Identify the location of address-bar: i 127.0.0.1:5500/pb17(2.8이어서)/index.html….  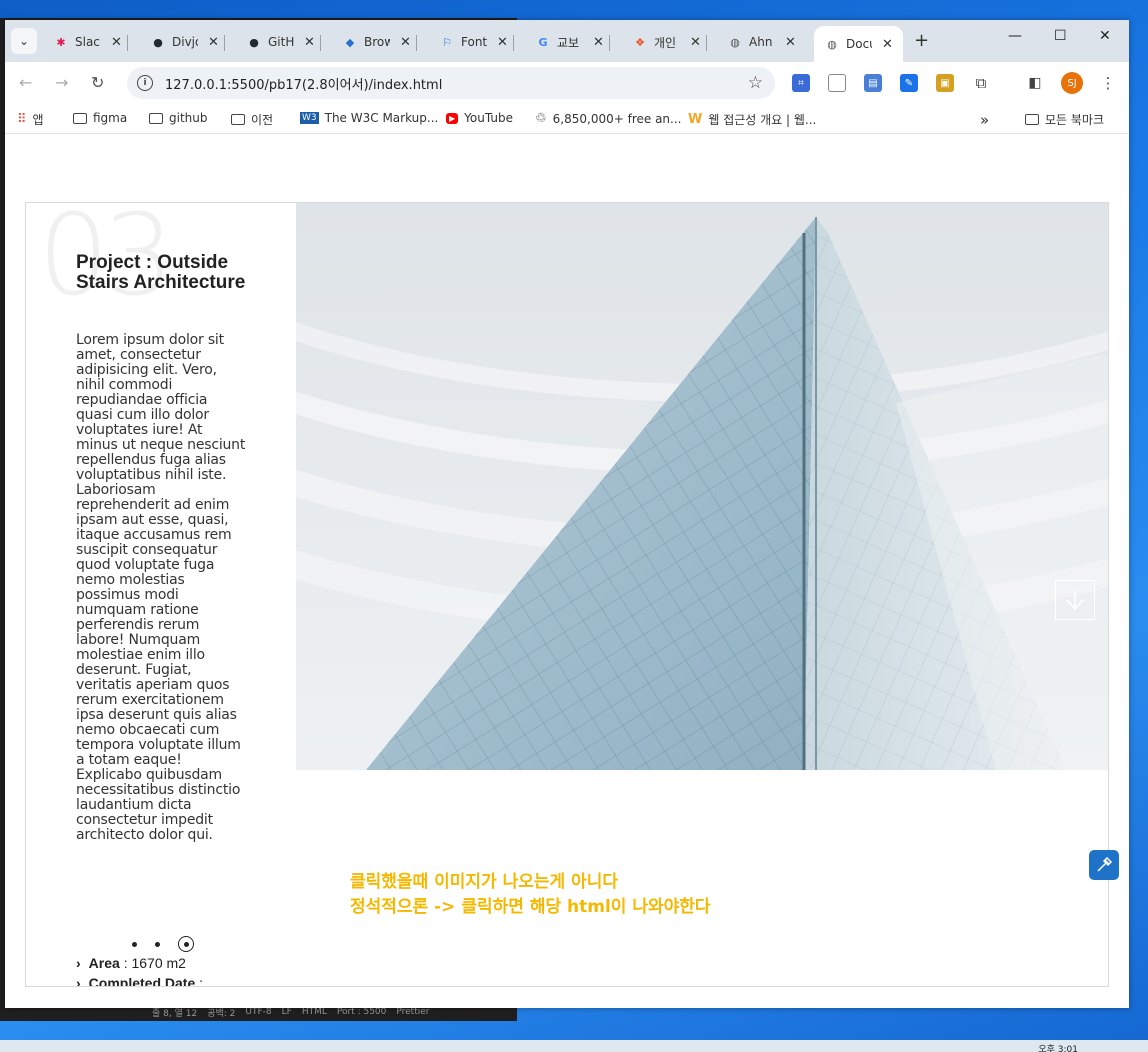
(451, 83).